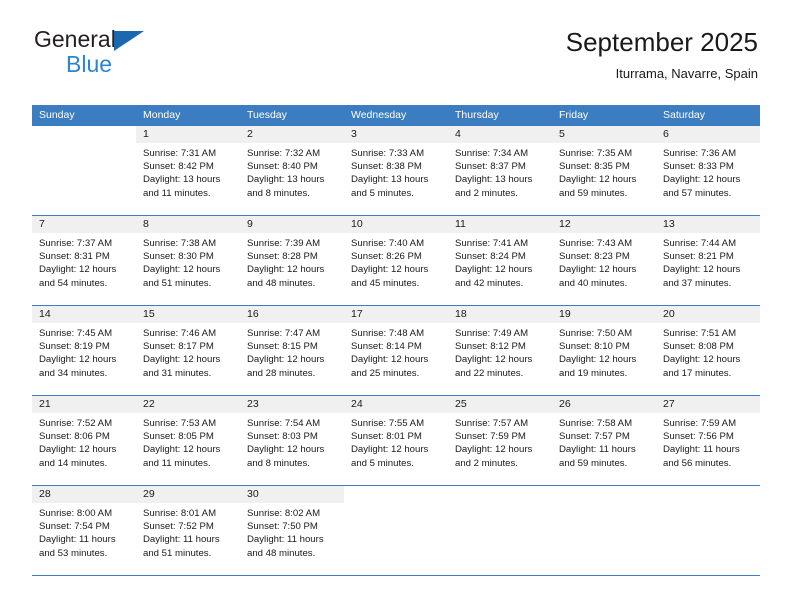 This screenshot has height=612, width=792. Describe the element at coordinates (596, 153) in the screenshot. I see `sunrise-text: Sunrise: 7:35 AM` at that location.